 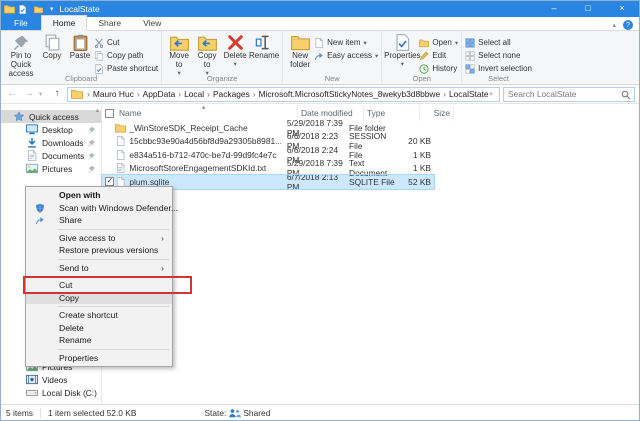 What do you see at coordinates (38, 9) in the screenshot?
I see `qat-new-folder-icon` at bounding box center [38, 9].